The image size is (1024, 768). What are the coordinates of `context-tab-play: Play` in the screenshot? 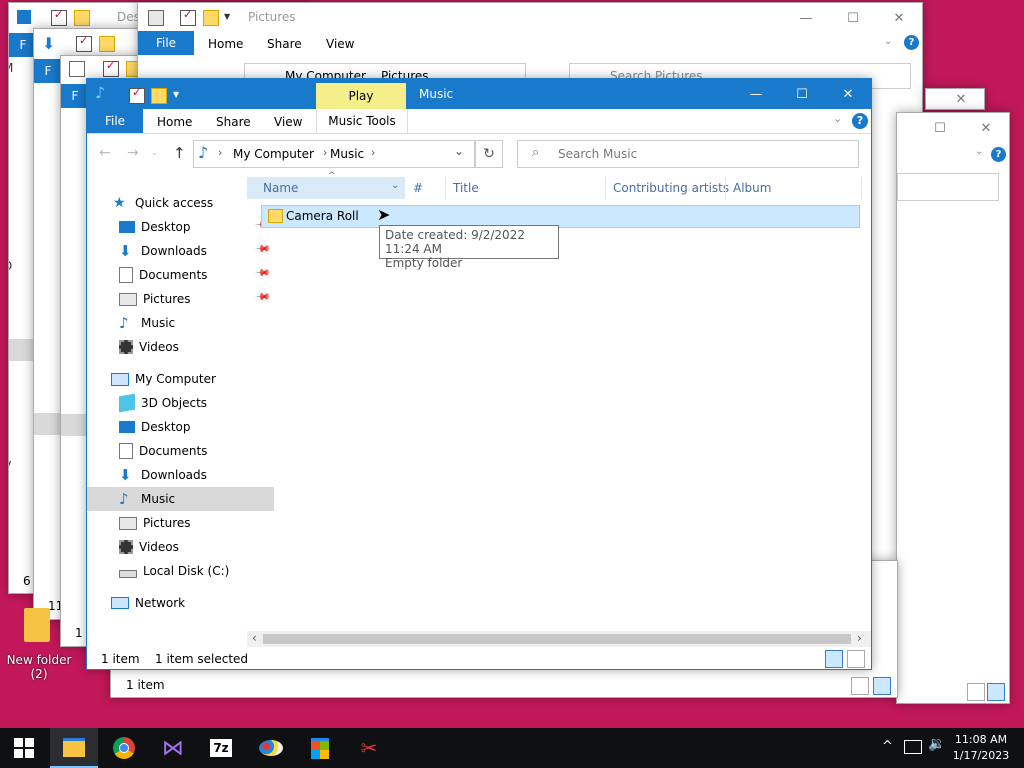 It's located at (361, 96).